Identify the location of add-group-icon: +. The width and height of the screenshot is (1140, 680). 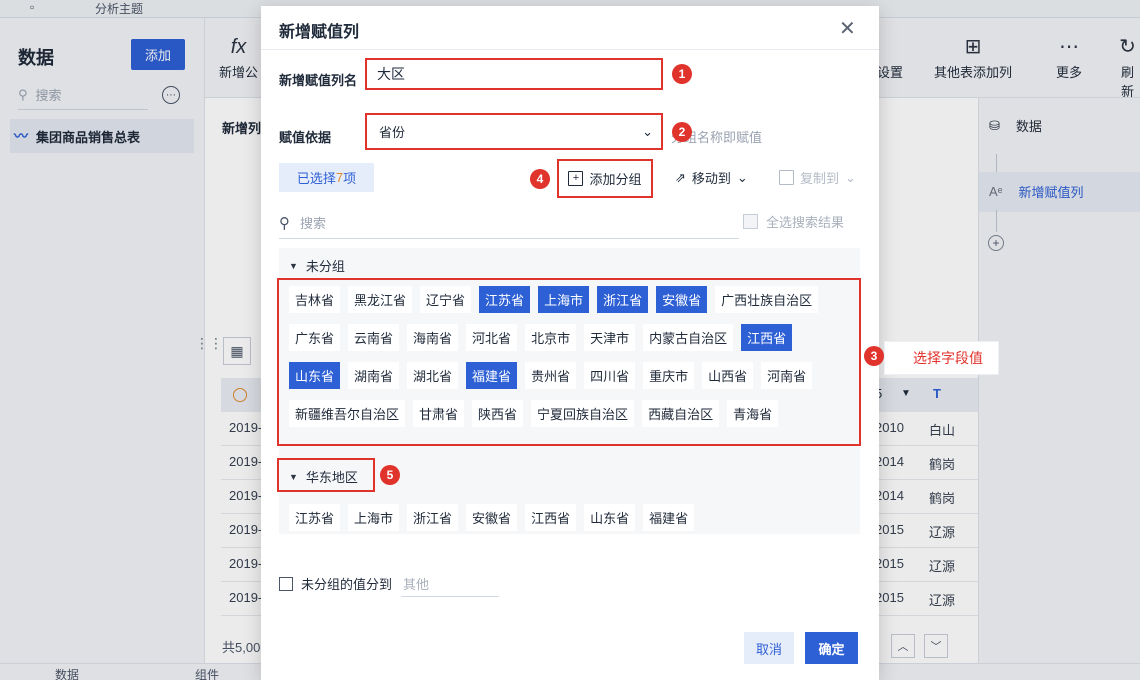
(576, 178).